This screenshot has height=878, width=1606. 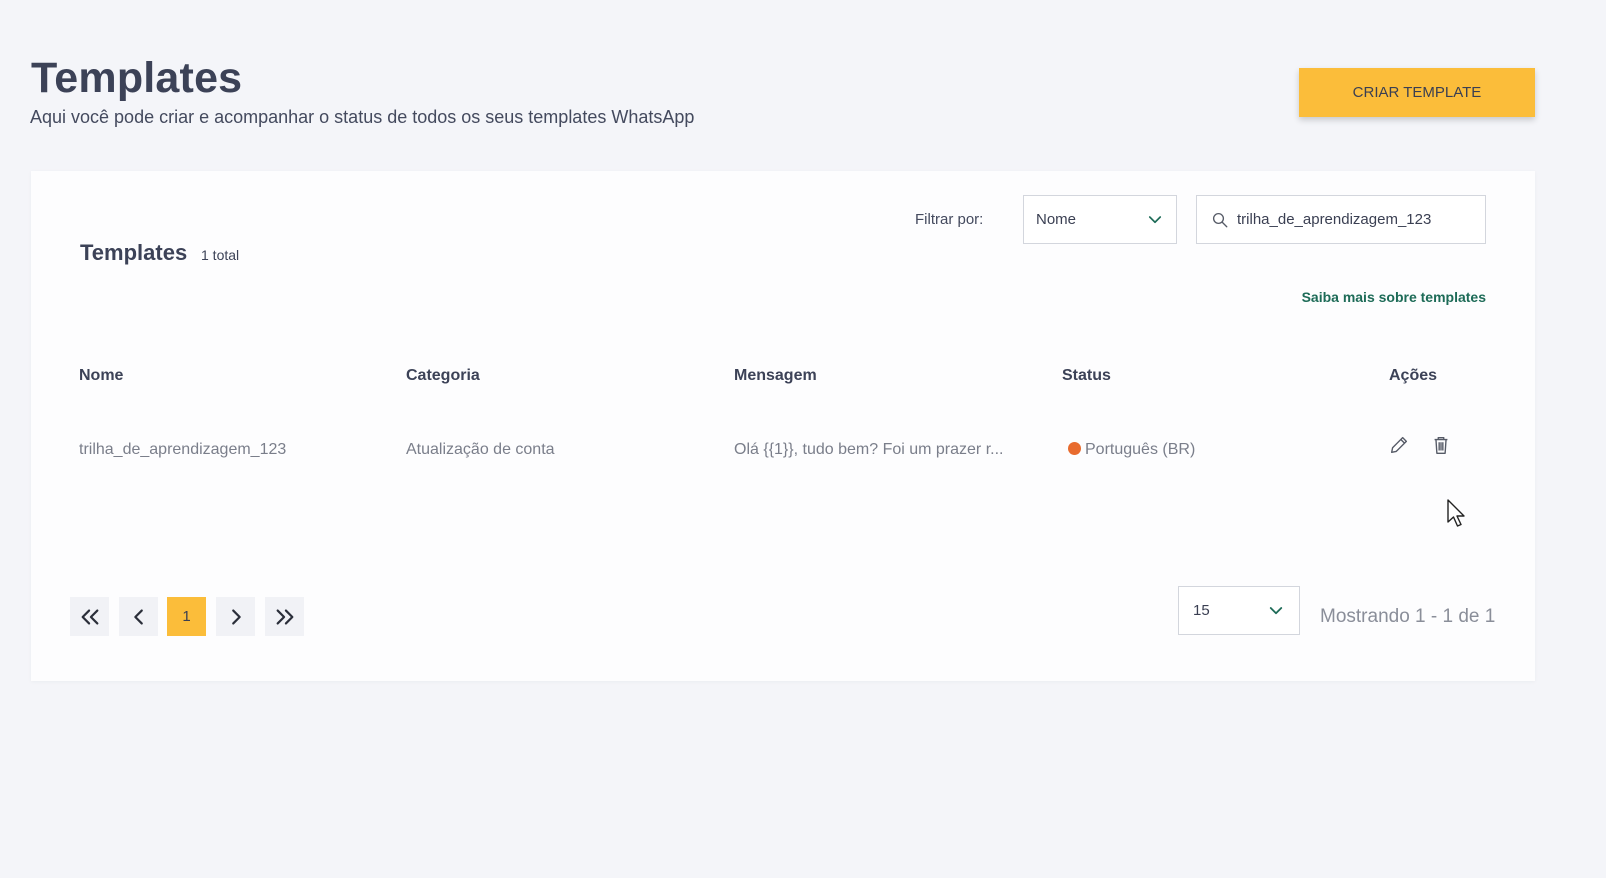 I want to click on column-header-acoes: Ações, so click(x=1413, y=375).